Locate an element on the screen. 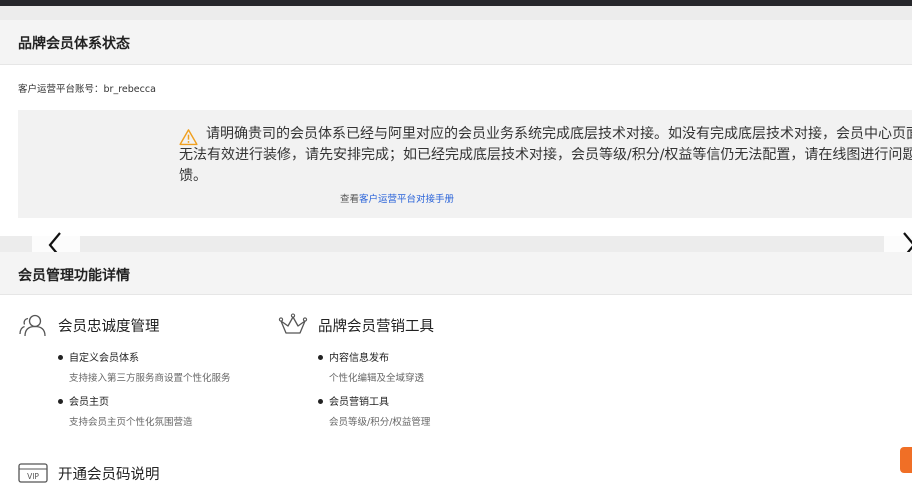 This screenshot has width=912, height=491. account-label: 客户运营平台账号： is located at coordinates (61, 89).